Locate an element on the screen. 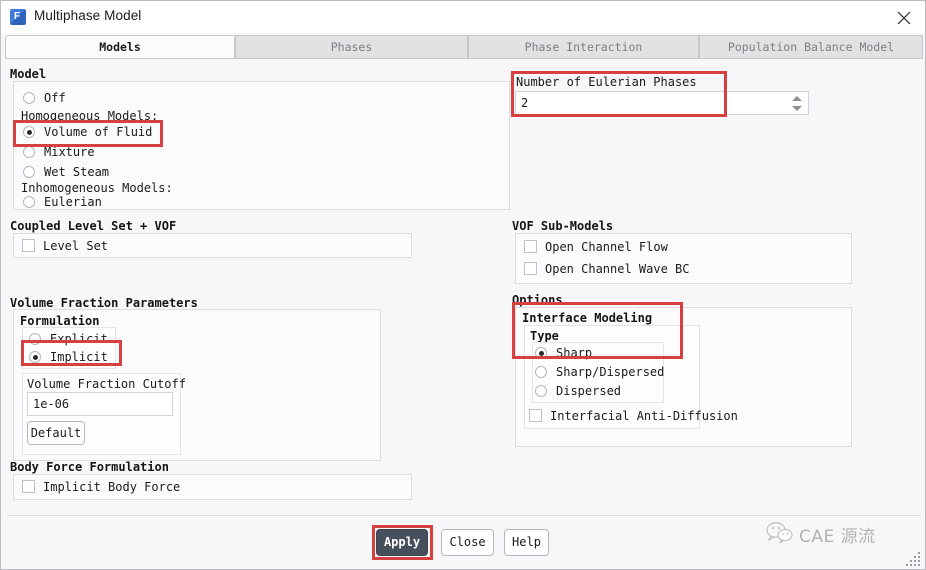 This screenshot has height=570, width=926. default-button: Default is located at coordinates (56, 433).